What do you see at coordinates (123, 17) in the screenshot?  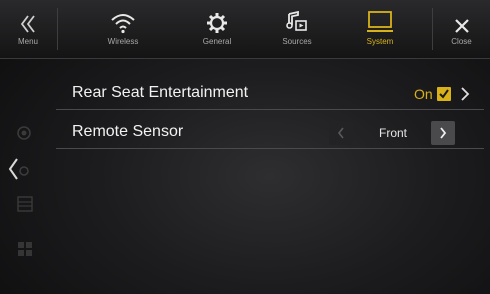 I see `wifi-icon` at bounding box center [123, 17].